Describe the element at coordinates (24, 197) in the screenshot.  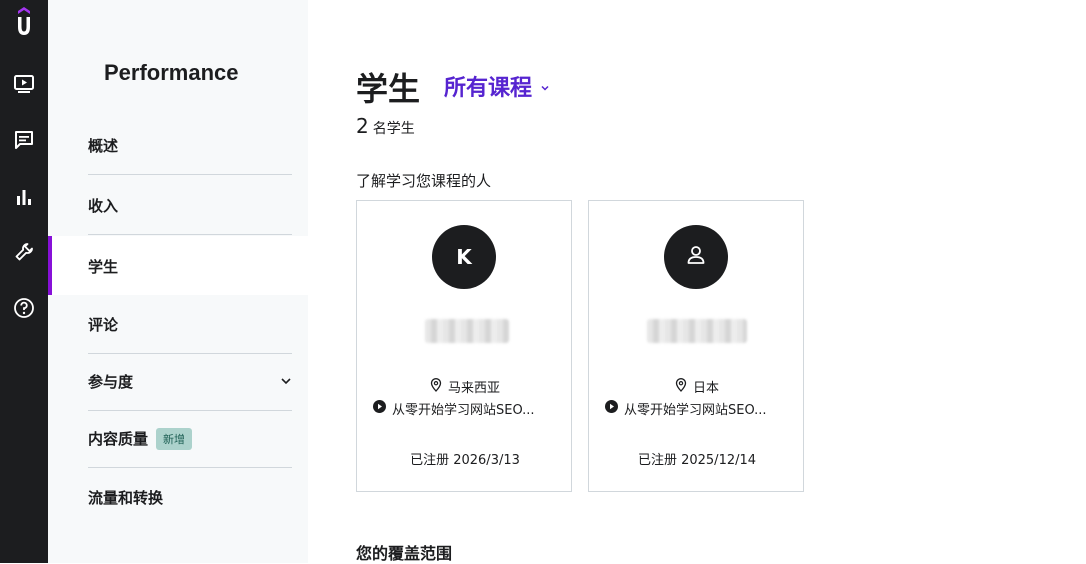
I see `performance-chart-icon` at that location.